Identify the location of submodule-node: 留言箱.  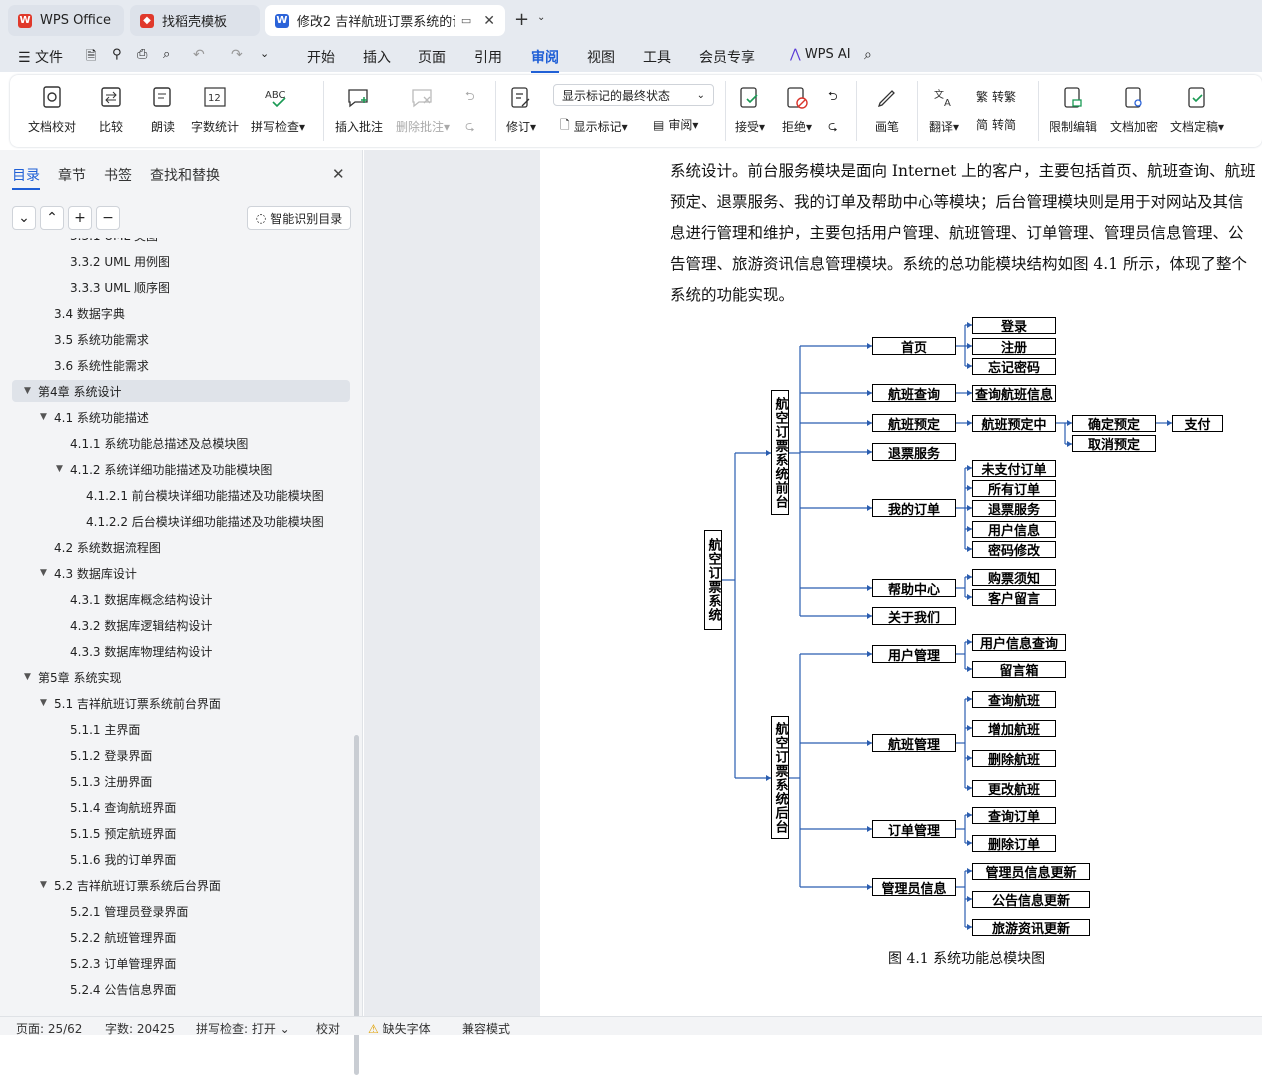
(1019, 670).